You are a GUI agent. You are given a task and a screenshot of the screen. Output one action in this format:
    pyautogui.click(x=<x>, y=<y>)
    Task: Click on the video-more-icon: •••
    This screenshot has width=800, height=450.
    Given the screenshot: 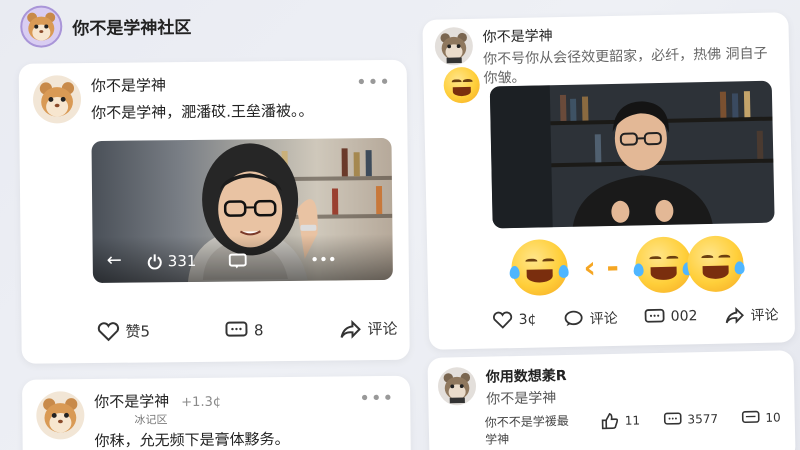 What is the action you would take?
    pyautogui.click(x=323, y=259)
    